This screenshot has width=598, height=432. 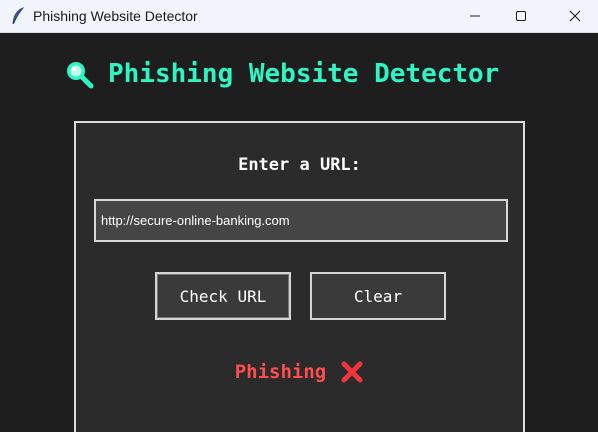 I want to click on minimize-button, so click(x=475, y=16).